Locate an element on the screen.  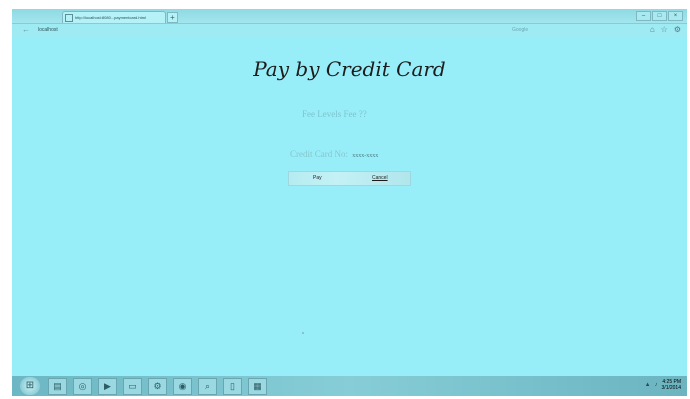
card-number-value: xxxx-xxxx is located at coordinates (365, 156).